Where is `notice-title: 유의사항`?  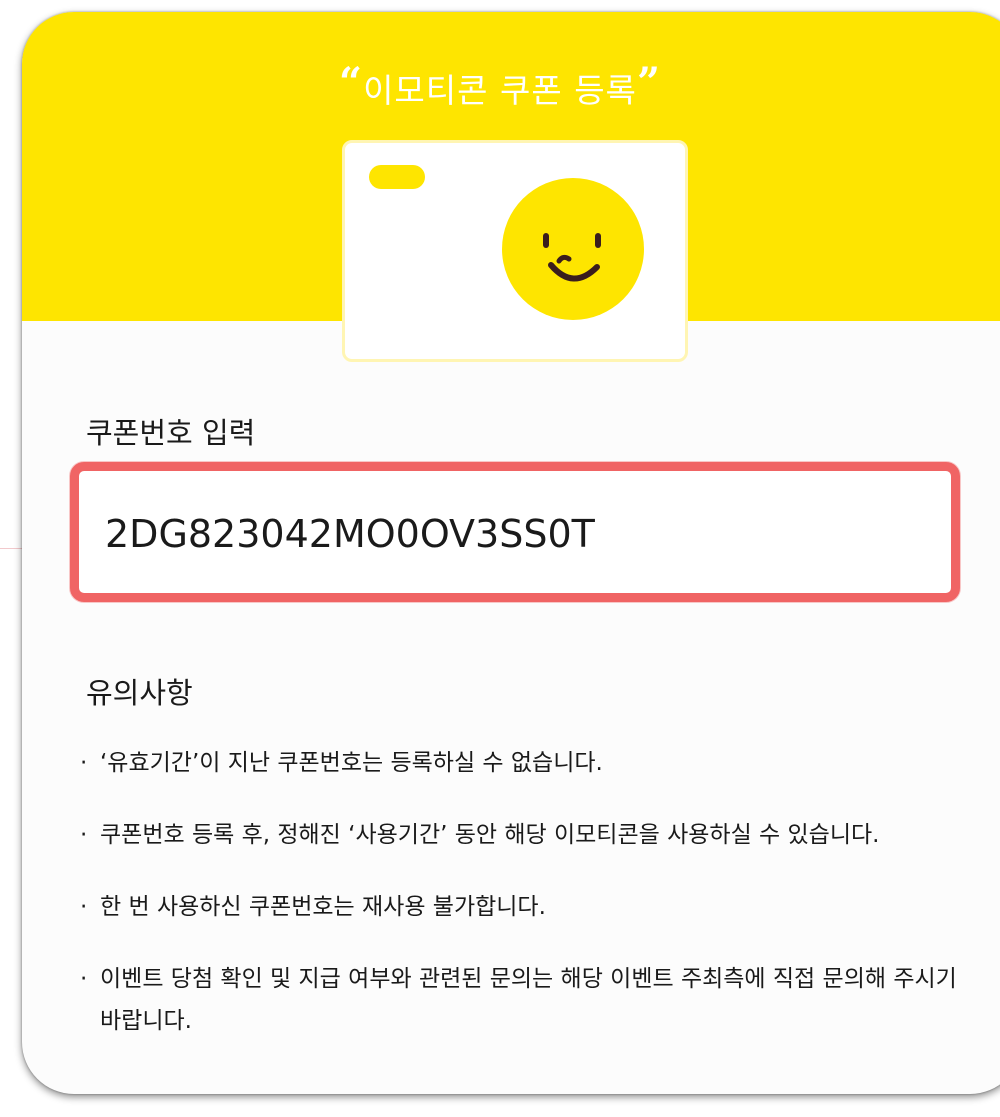 notice-title: 유의사항 is located at coordinates (139, 693).